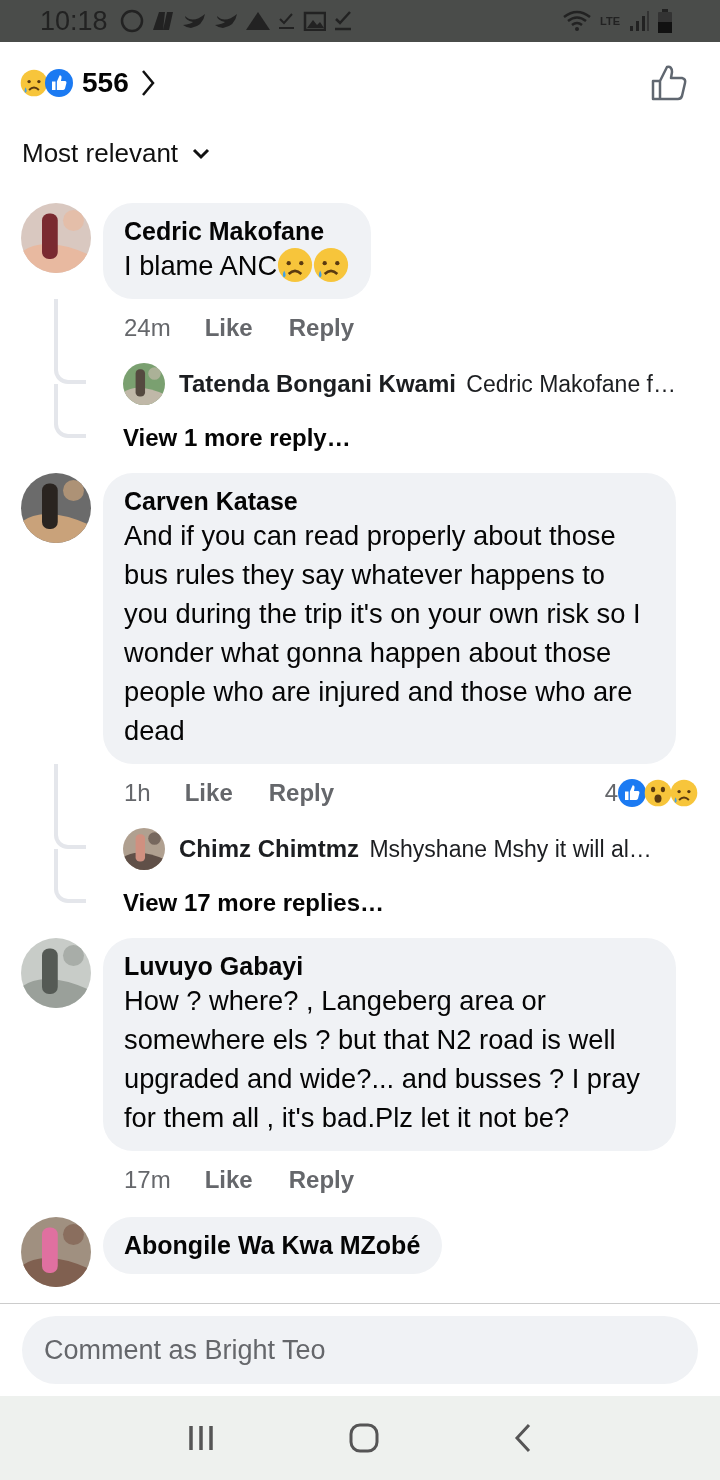 The height and width of the screenshot is (1480, 720). Describe the element at coordinates (257, 21) in the screenshot. I see `warning-icon` at that location.